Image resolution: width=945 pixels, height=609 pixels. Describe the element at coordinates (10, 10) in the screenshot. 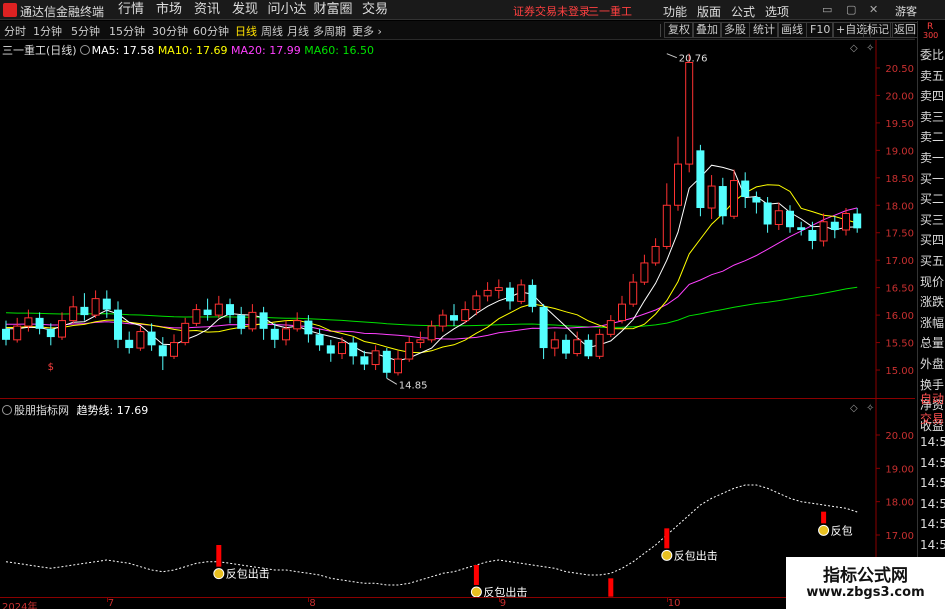

I see `app-logo-icon` at that location.